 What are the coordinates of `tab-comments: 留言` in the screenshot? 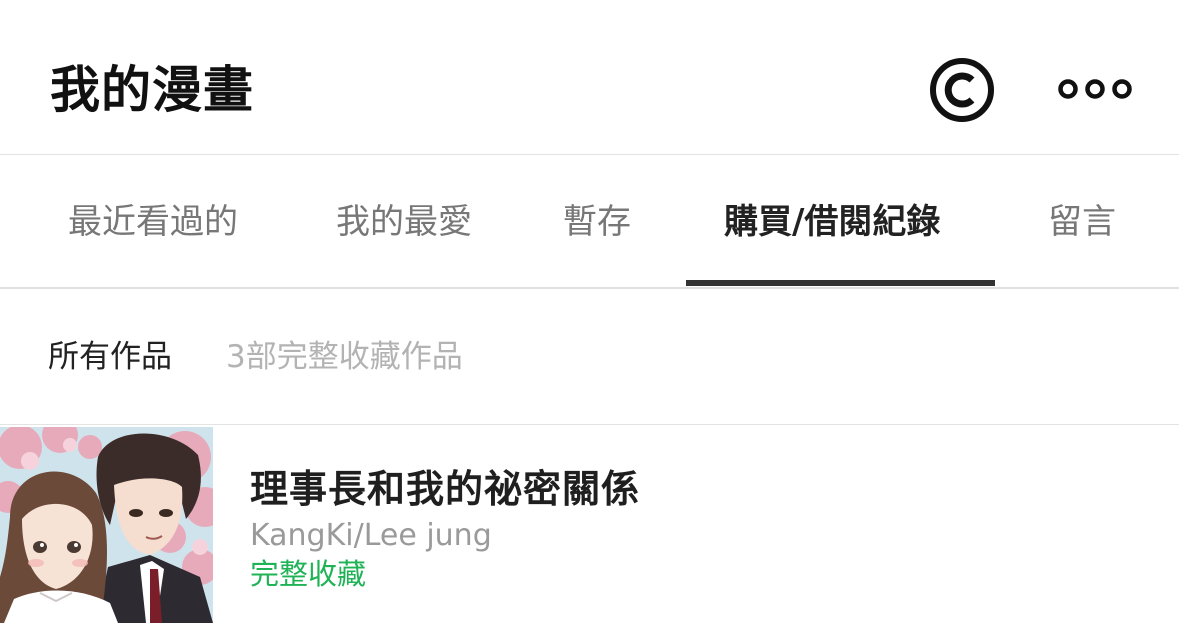 It's located at (1082, 222).